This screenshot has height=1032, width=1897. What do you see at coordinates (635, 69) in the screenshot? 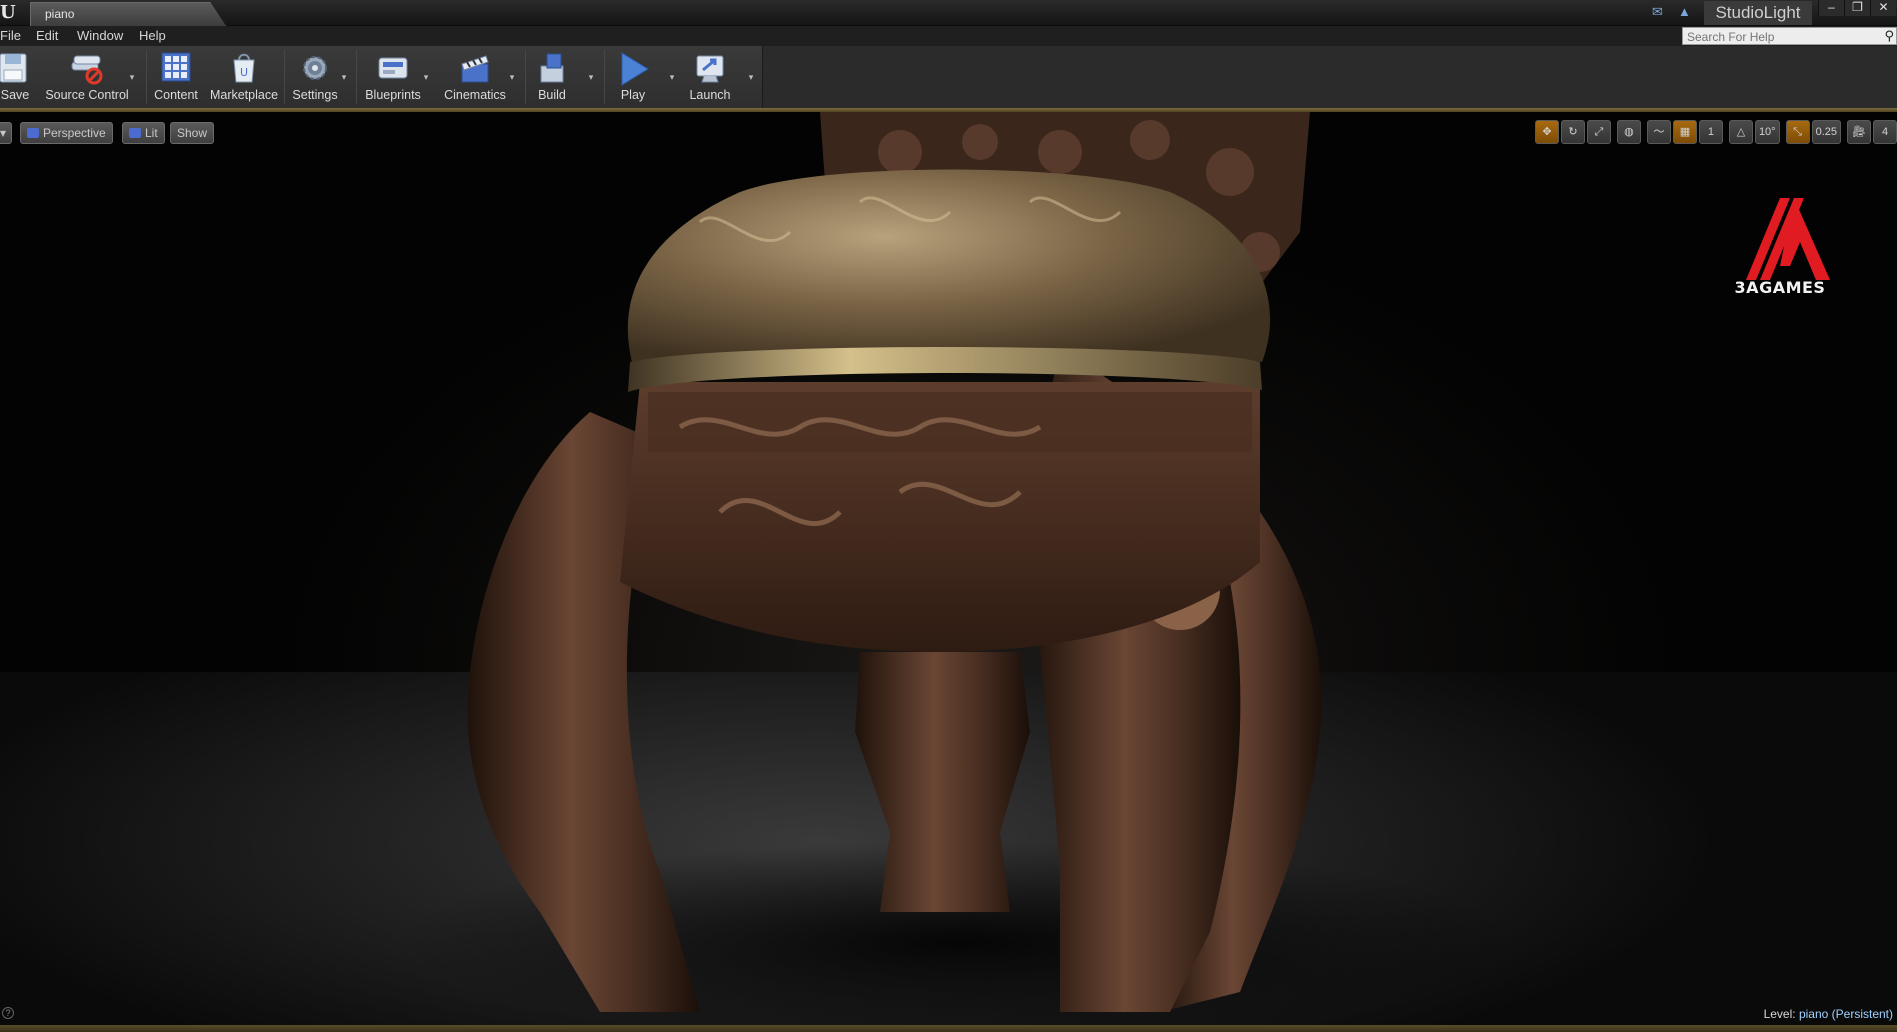
I see `play-icon` at bounding box center [635, 69].